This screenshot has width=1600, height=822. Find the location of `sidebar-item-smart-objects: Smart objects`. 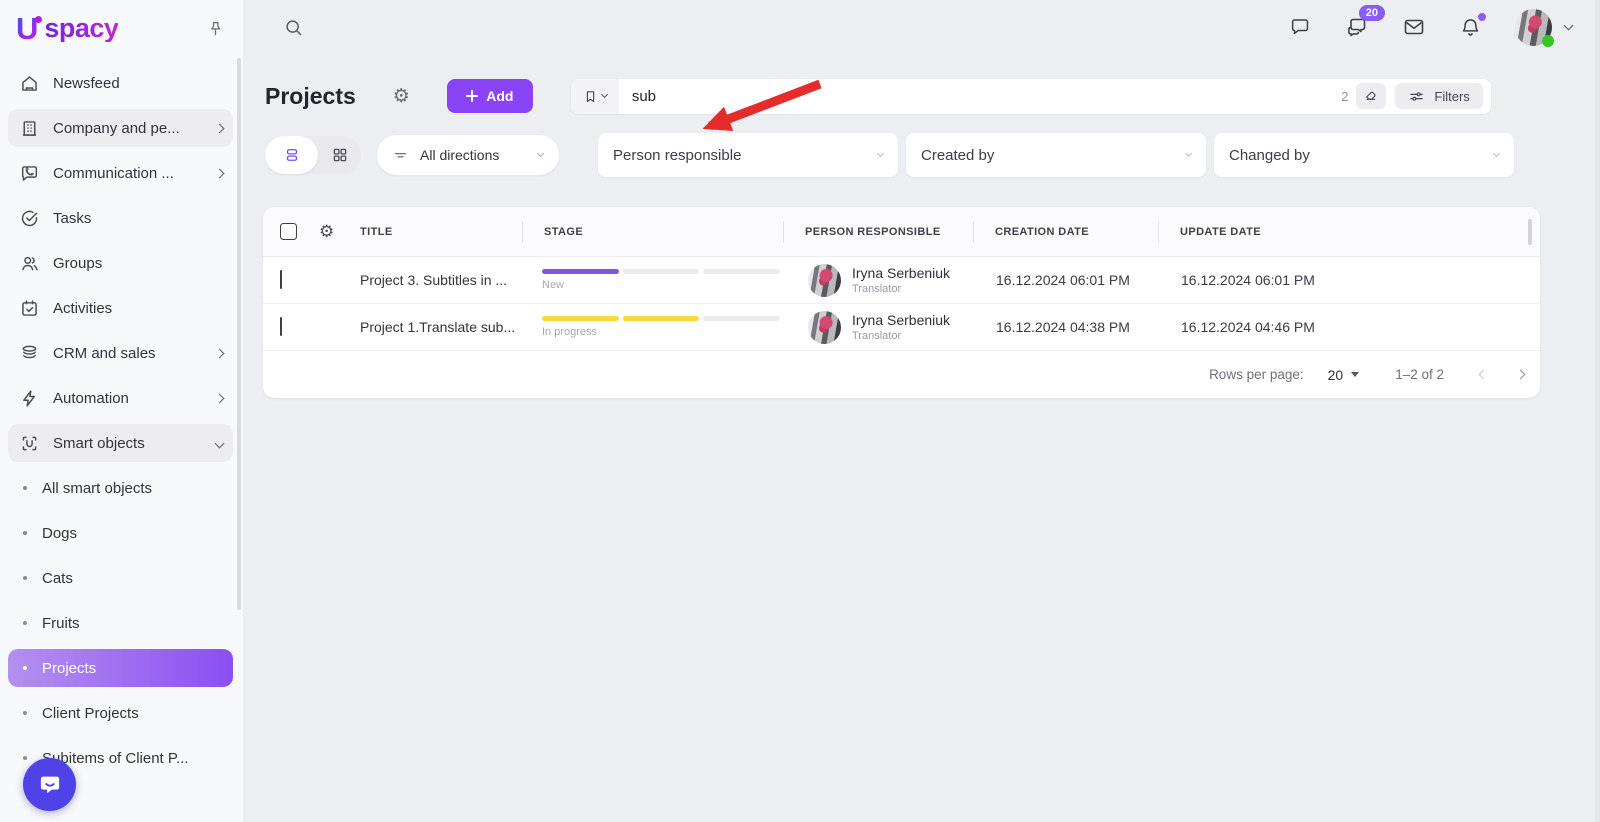

sidebar-item-smart-objects: Smart objects is located at coordinates (120, 443).